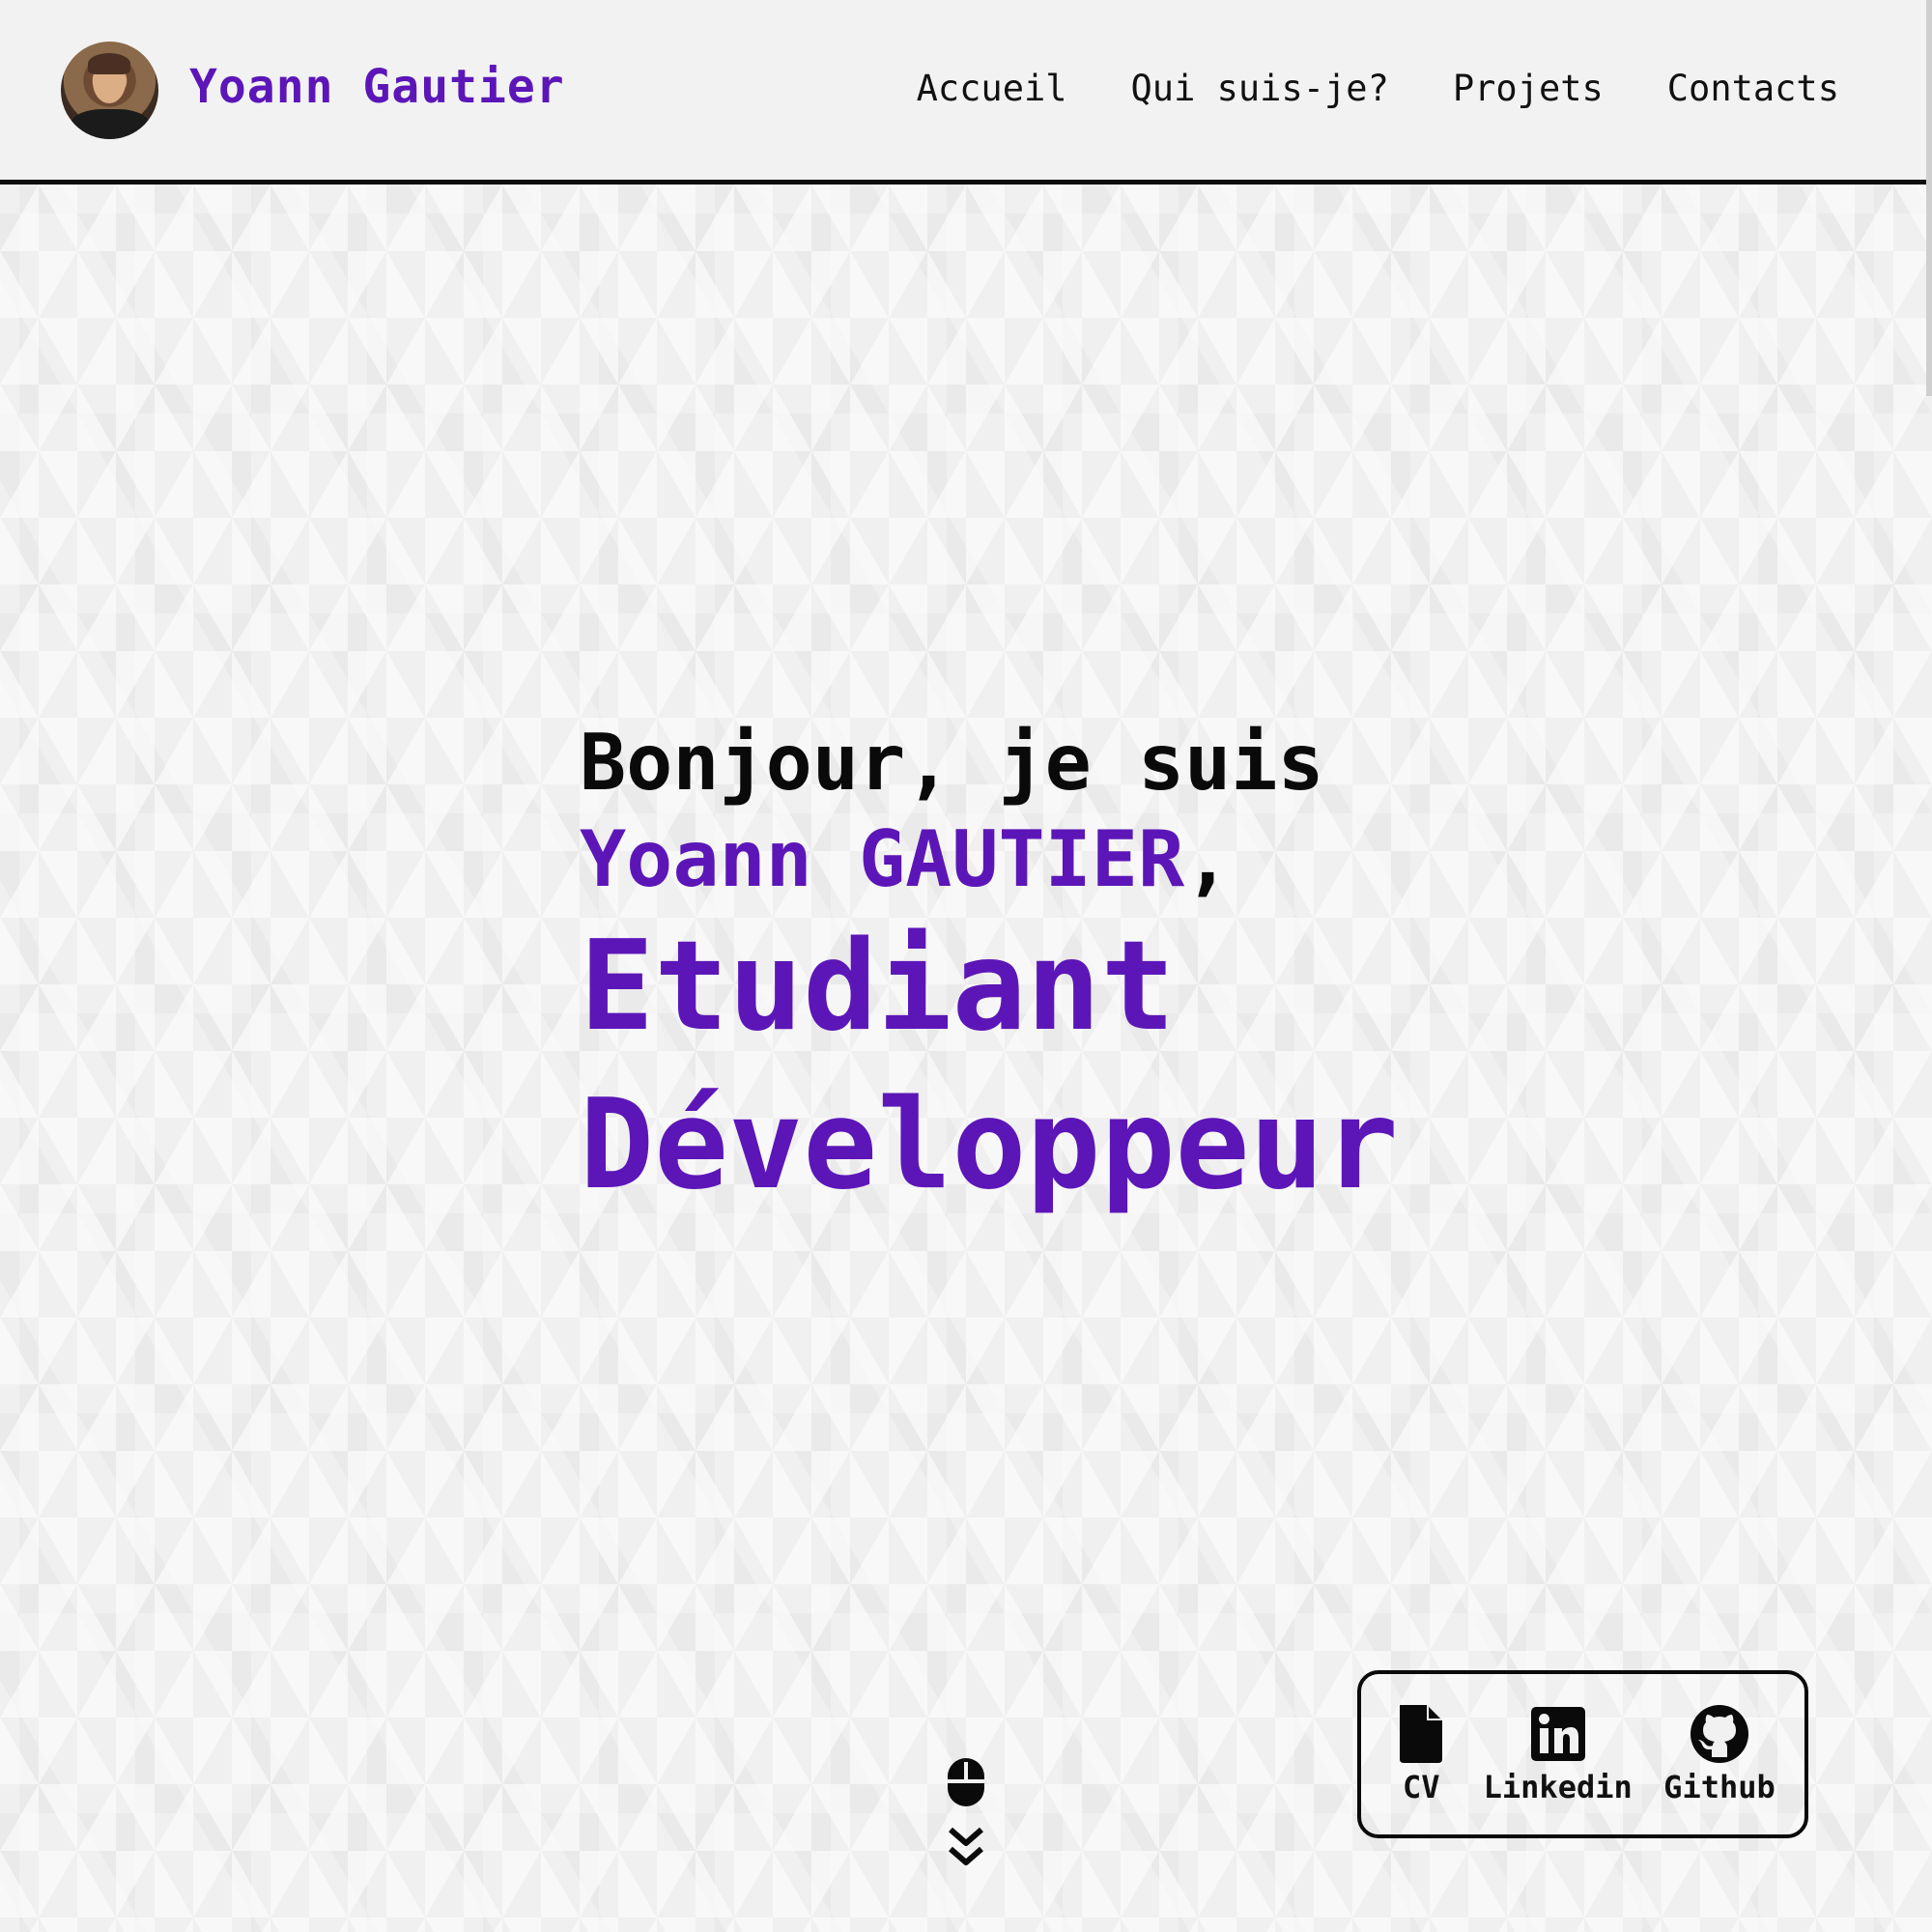 Image resolution: width=1932 pixels, height=1932 pixels. What do you see at coordinates (1421, 1734) in the screenshot?
I see `file-icon` at bounding box center [1421, 1734].